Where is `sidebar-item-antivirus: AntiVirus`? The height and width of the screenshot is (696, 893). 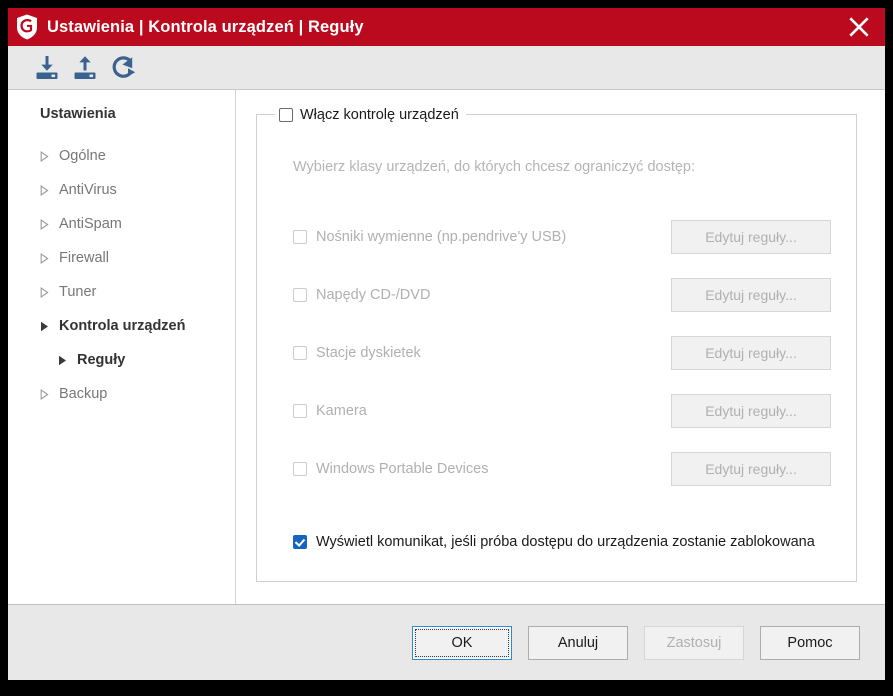
sidebar-item-antivirus: AntiVirus is located at coordinates (121, 190).